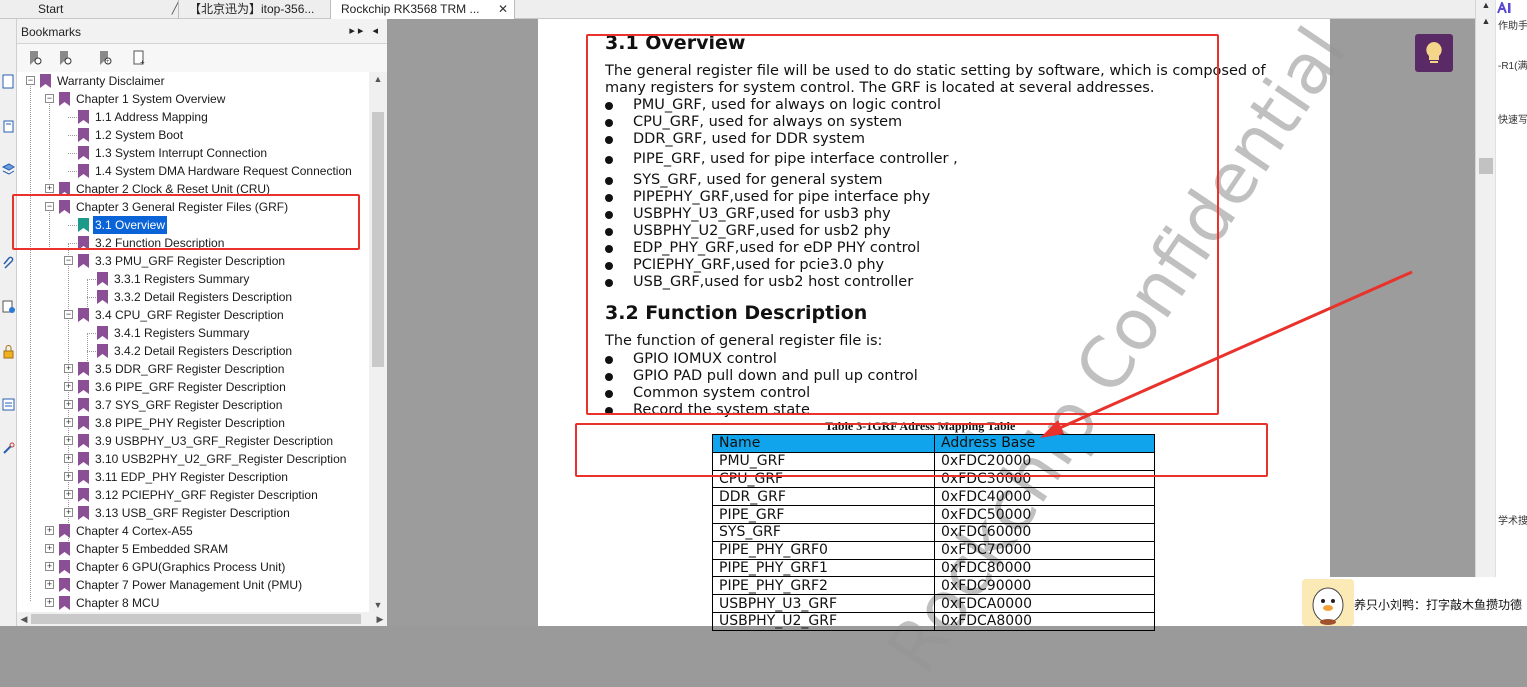  Describe the element at coordinates (35, 58) in the screenshot. I see `expand-bookmark-icon` at that location.